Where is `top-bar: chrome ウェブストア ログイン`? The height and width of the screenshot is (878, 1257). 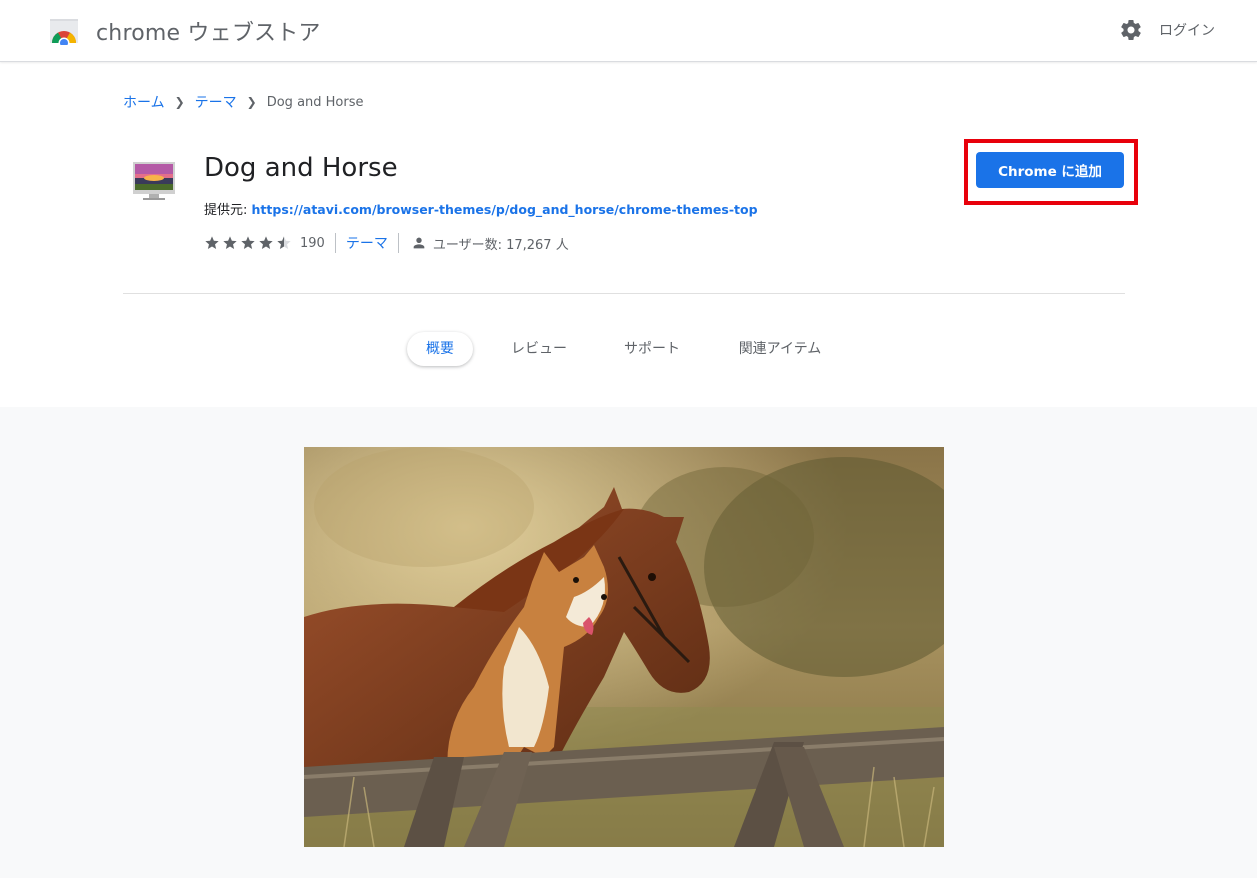 top-bar: chrome ウェブストア ログイン is located at coordinates (628, 31).